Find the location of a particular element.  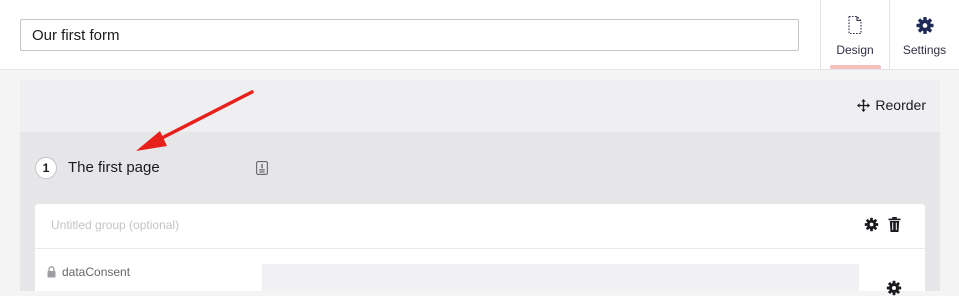

property-alias: dataConsent is located at coordinates (96, 272).